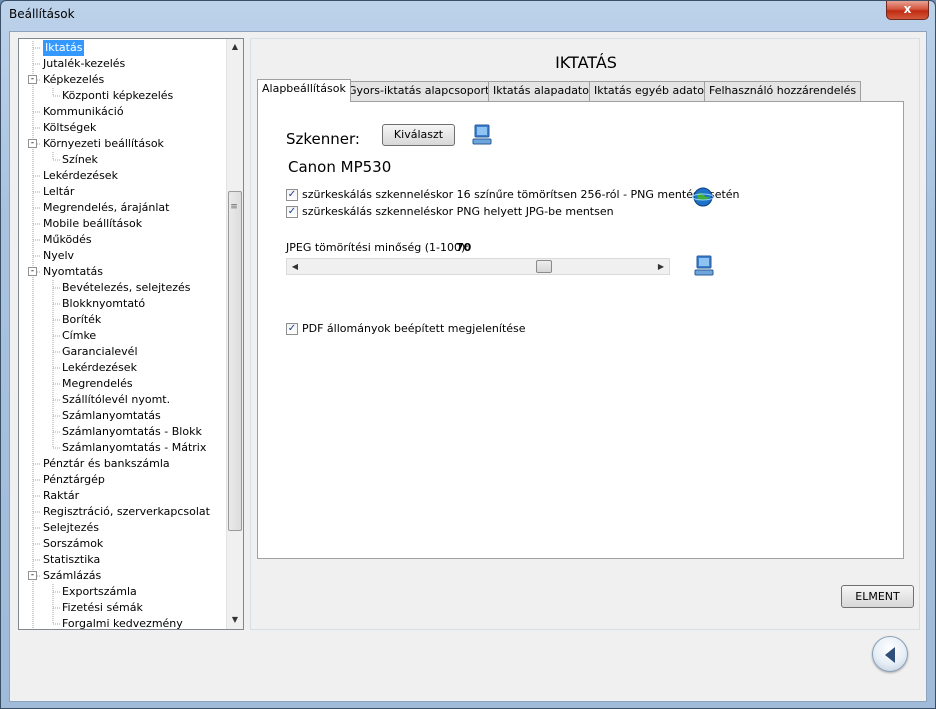 Image resolution: width=936 pixels, height=709 pixels. What do you see at coordinates (73, 272) in the screenshot?
I see `tree-item: Nyomtatás` at bounding box center [73, 272].